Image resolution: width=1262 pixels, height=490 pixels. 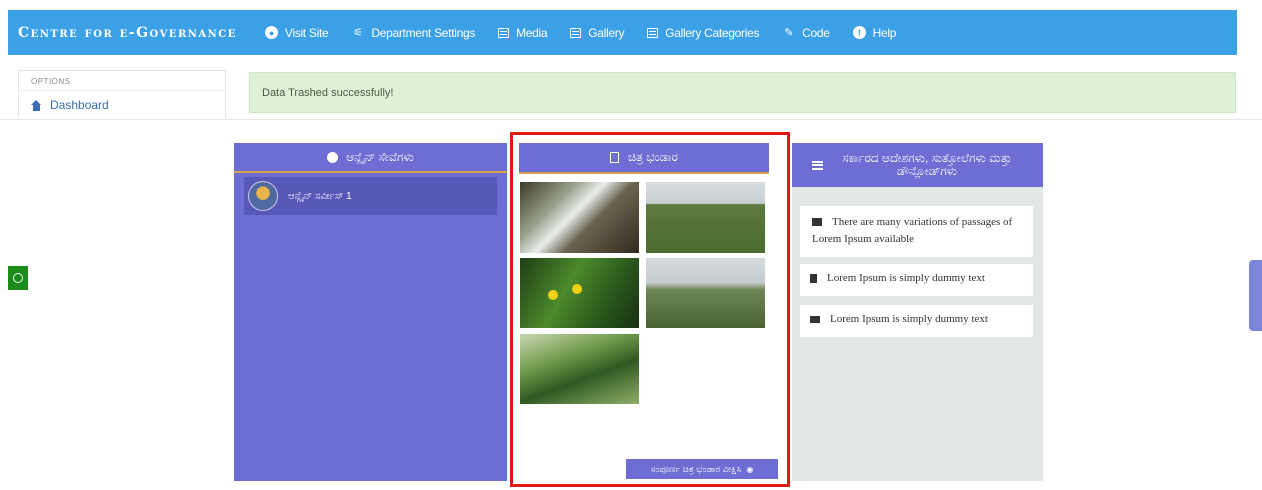 I want to click on media-icon, so click(x=504, y=32).